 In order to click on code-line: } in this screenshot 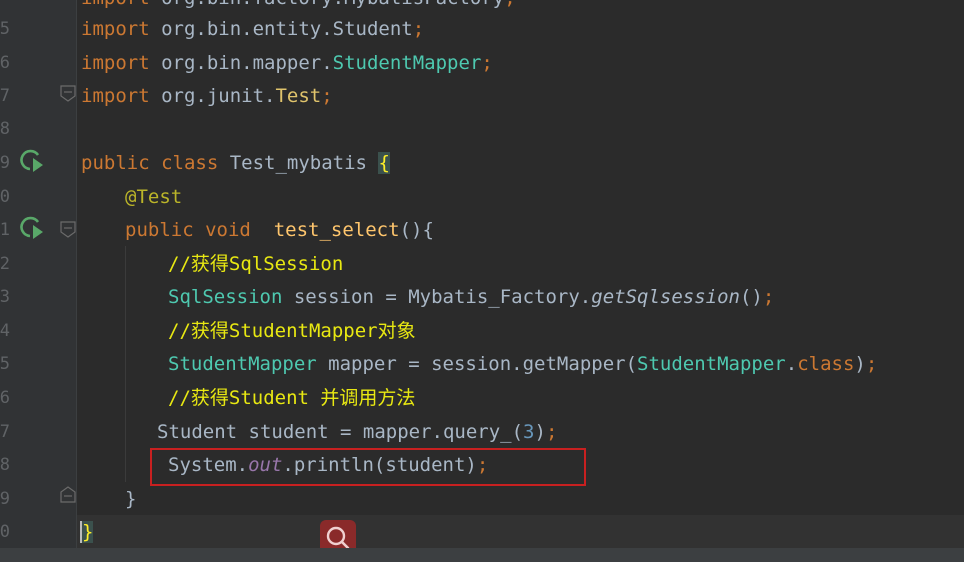, I will do `click(131, 499)`.